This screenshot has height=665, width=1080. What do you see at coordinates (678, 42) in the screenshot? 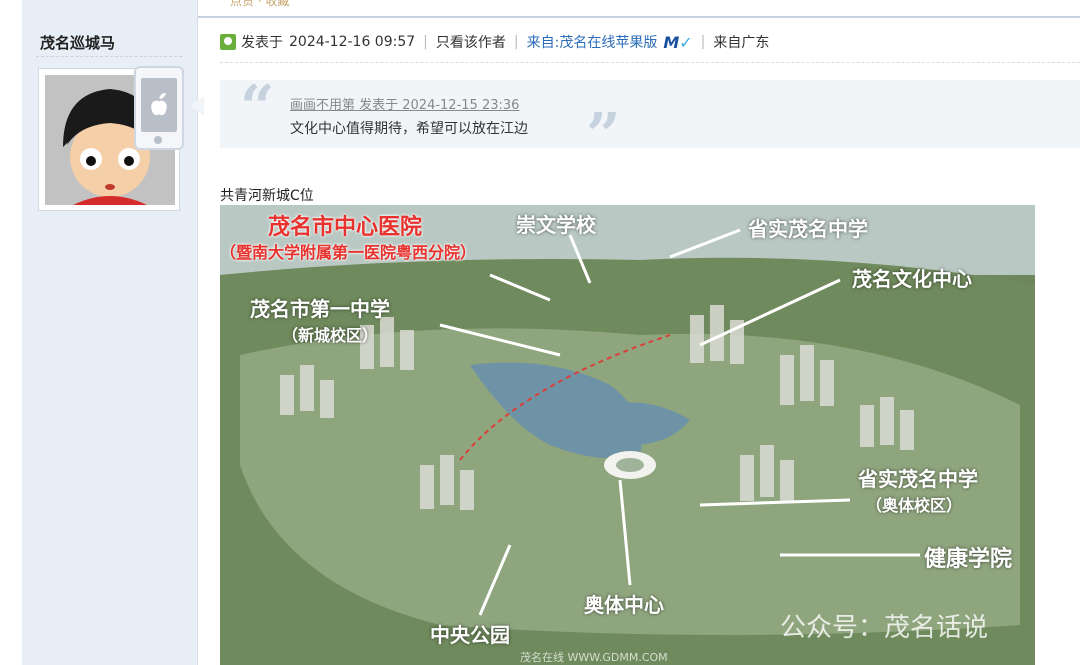
I see `app-logo-icon: M✓` at bounding box center [678, 42].